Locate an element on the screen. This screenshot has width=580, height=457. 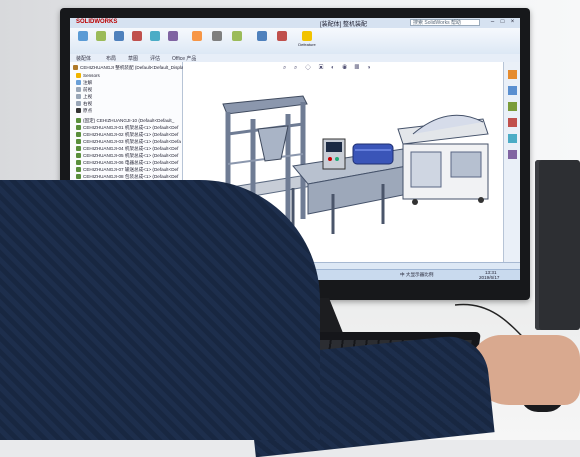
tree-item: 注解 is located at coordinates (84, 82).